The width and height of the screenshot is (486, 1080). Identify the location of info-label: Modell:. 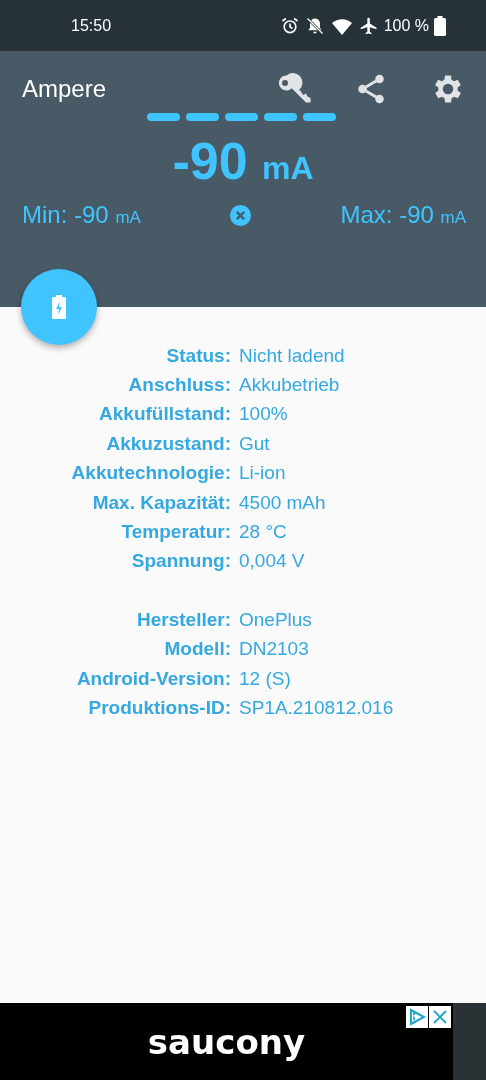
(197, 649).